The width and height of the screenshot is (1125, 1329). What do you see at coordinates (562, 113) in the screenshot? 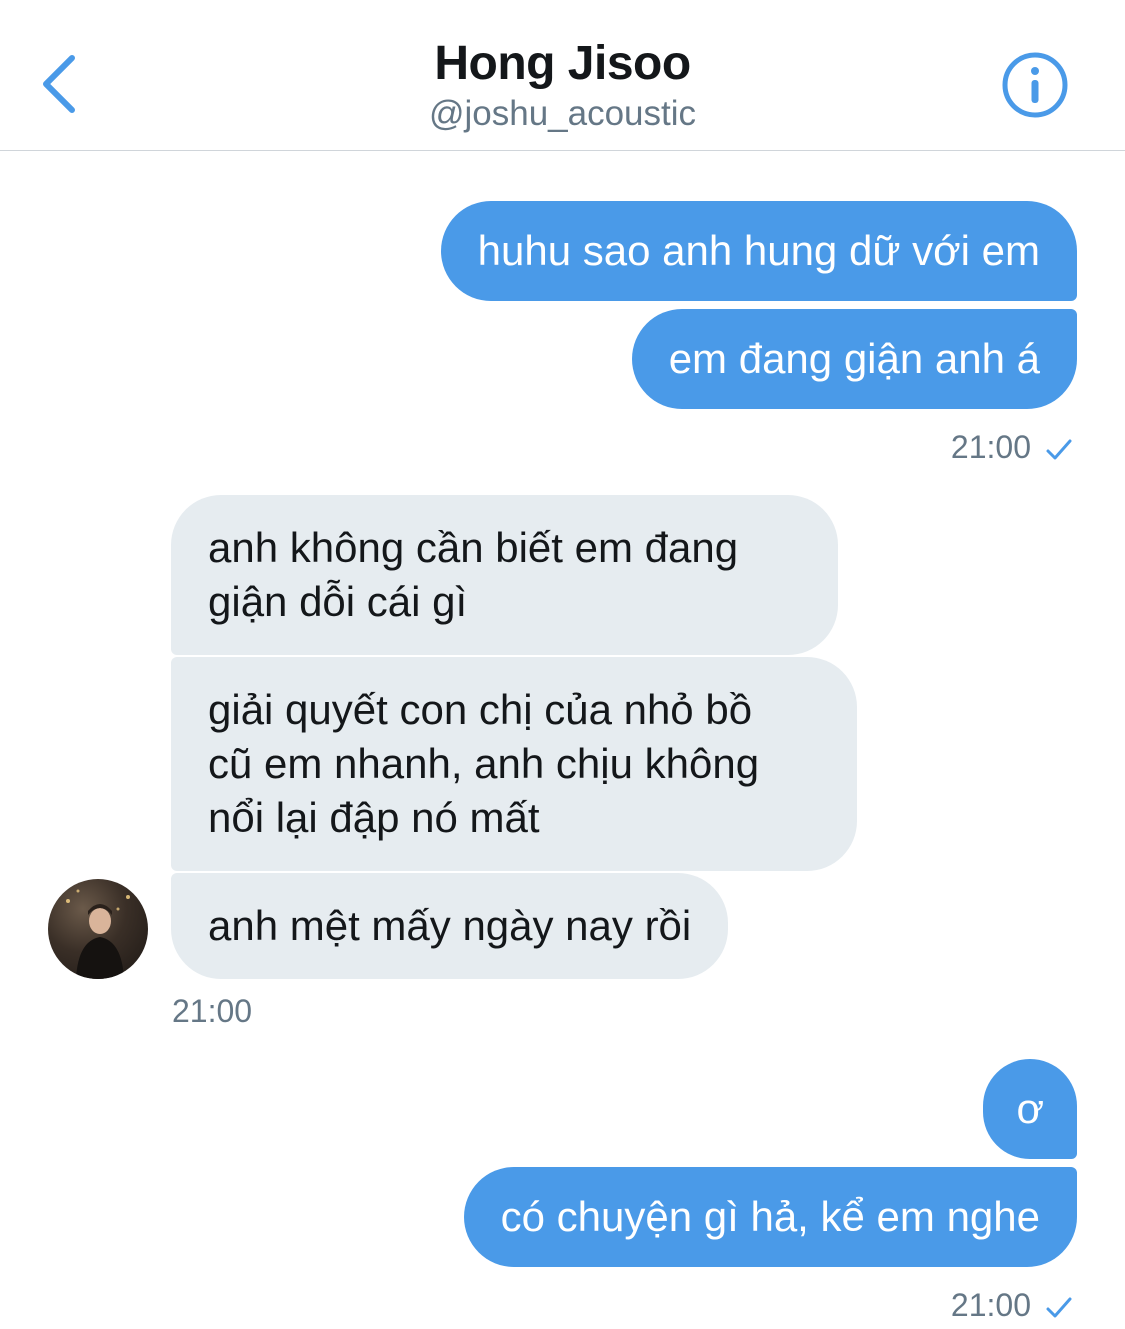
I see `contact-handle: @joshu_acoustic` at bounding box center [562, 113].